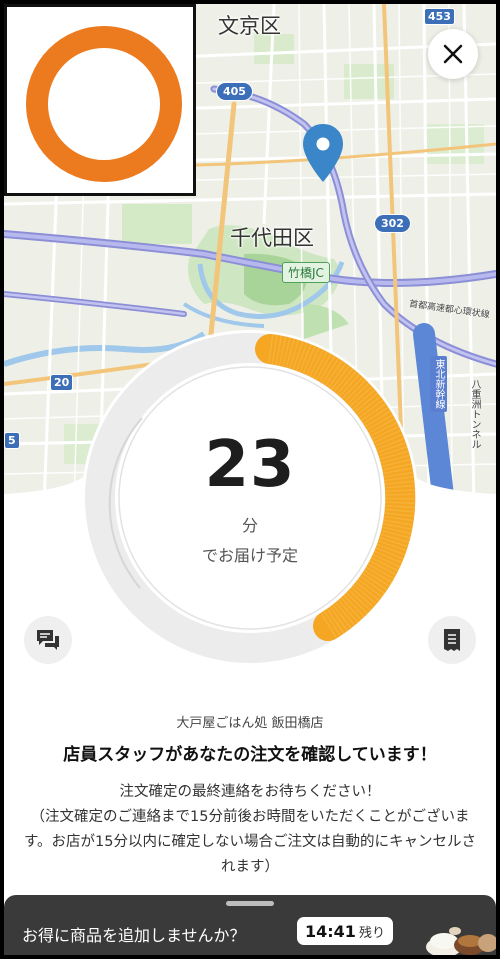 The image size is (500, 959). I want to click on map-label-chiyoda: 千代田区, so click(272, 238).